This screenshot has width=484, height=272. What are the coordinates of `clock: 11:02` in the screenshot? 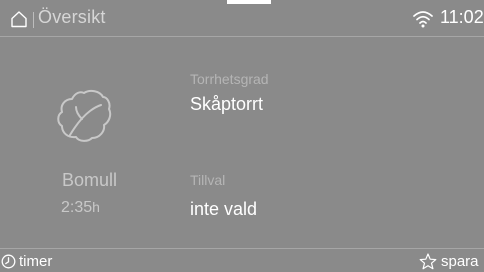 It's located at (462, 17).